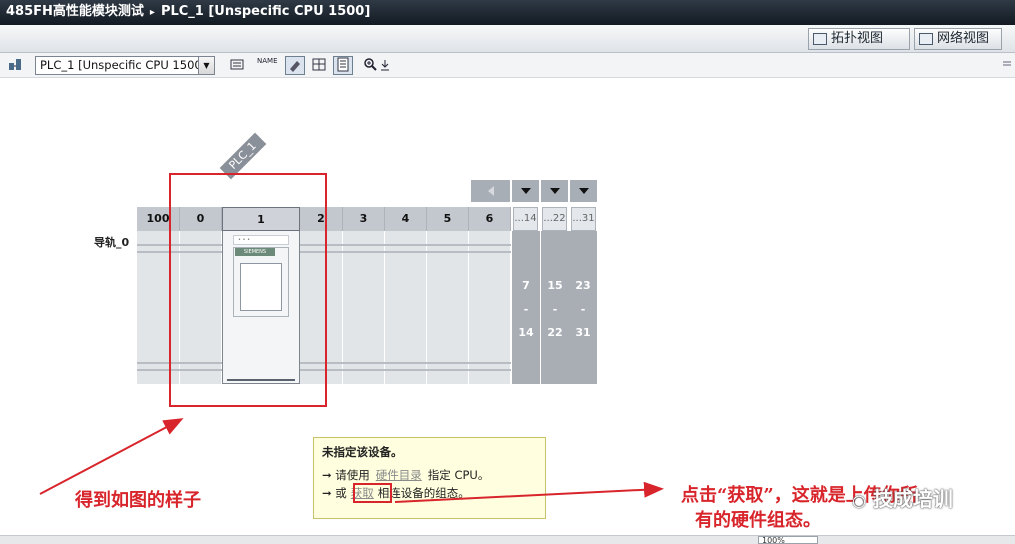 This screenshot has height=544, width=1015. I want to click on extension-range-end: 22, so click(555, 332).